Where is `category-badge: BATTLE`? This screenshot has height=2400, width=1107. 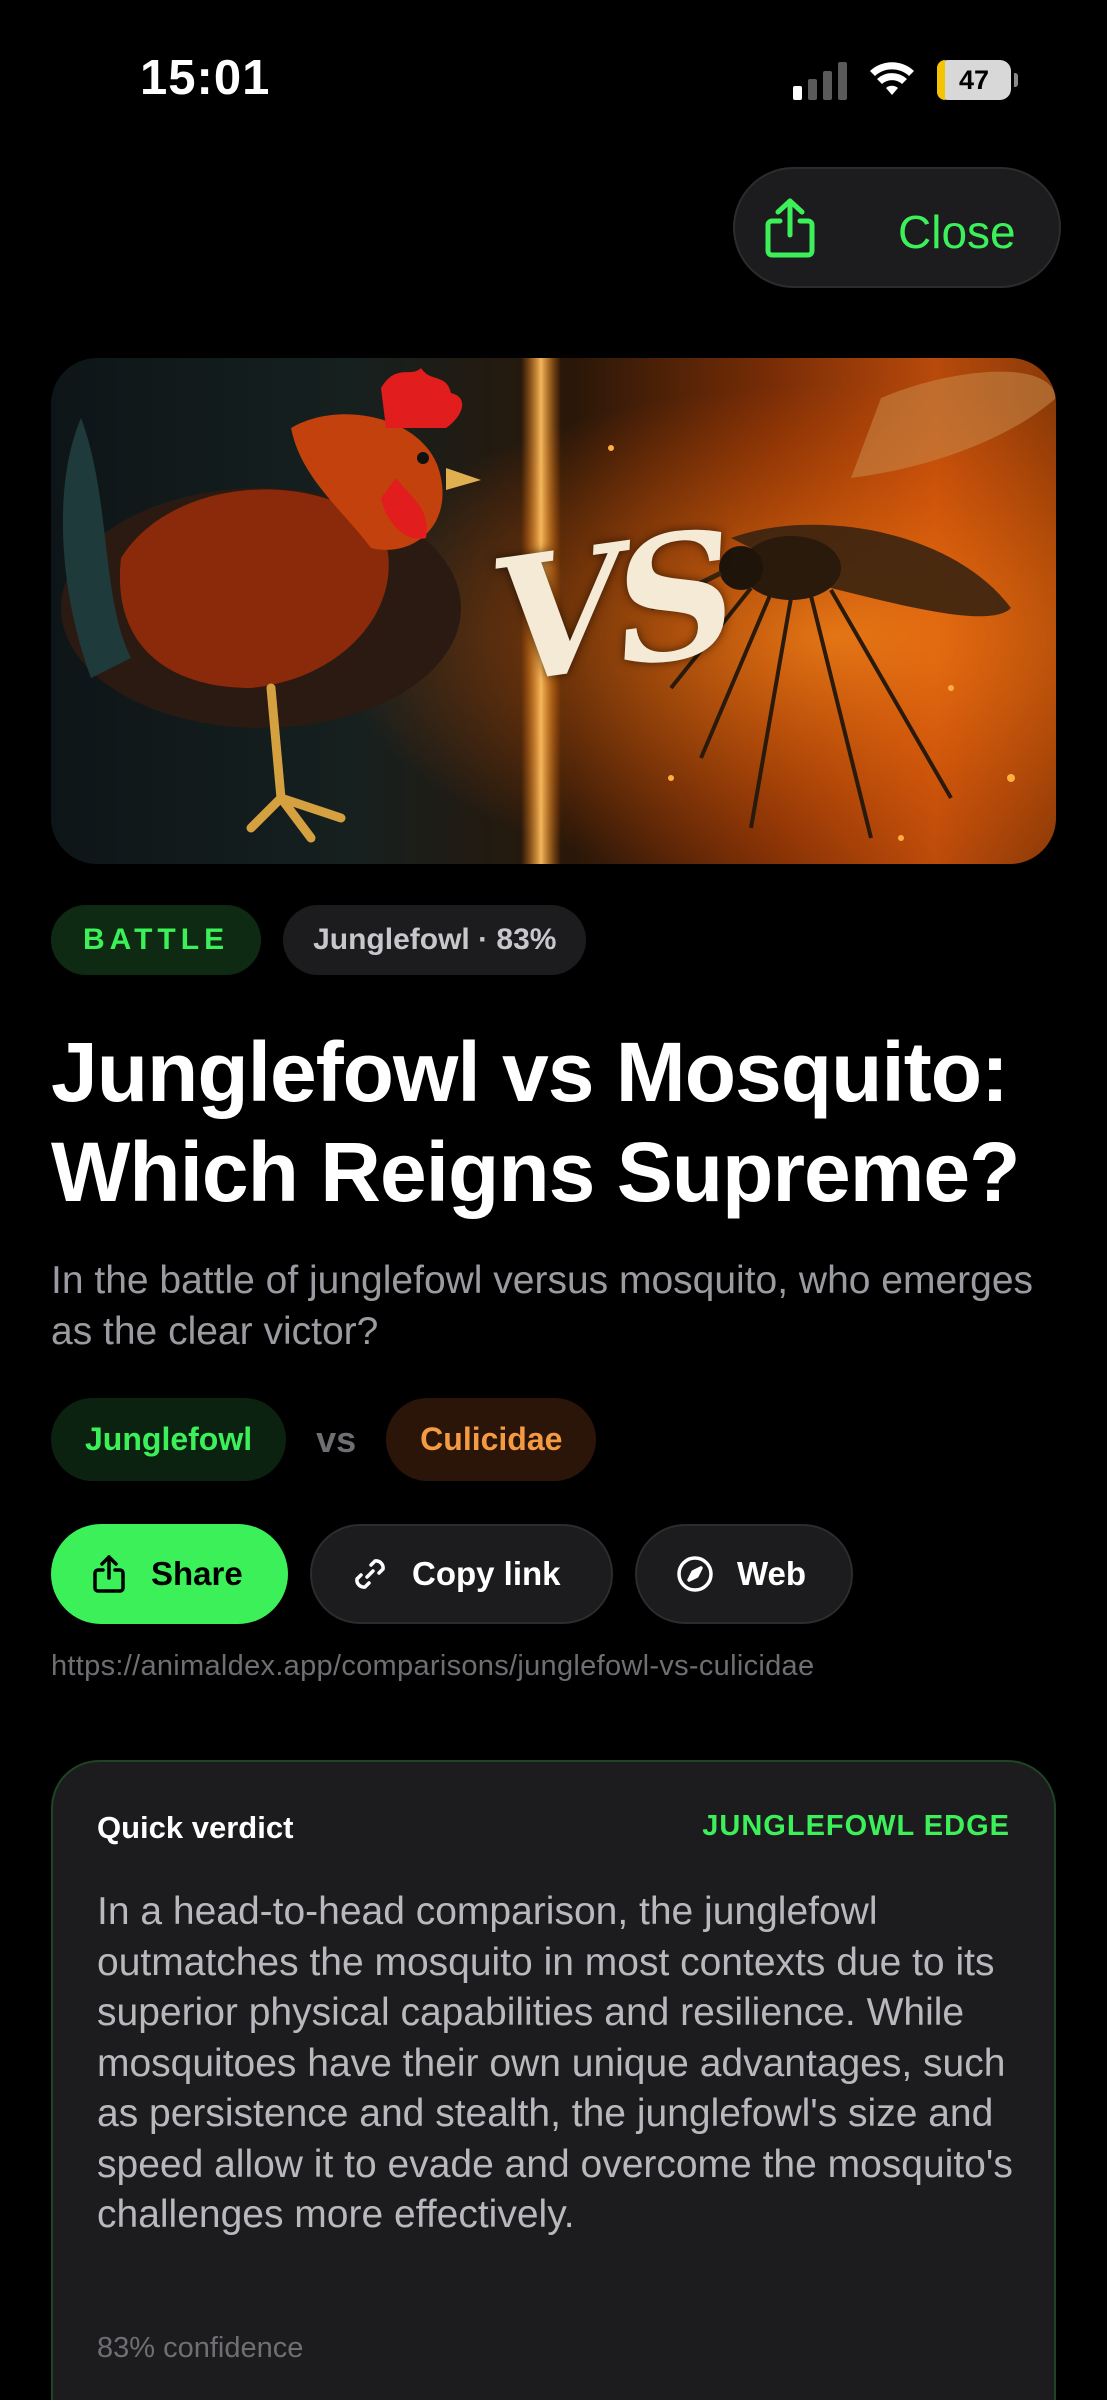
category-badge: BATTLE is located at coordinates (156, 940).